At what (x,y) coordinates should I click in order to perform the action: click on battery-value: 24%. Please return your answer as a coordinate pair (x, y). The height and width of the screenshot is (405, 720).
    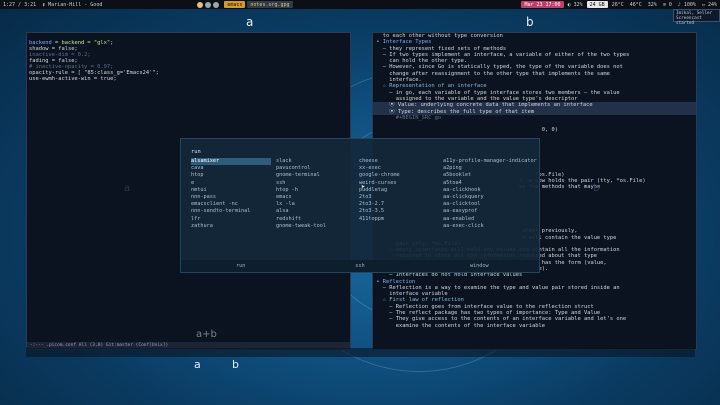
    Looking at the image, I should click on (712, 4).